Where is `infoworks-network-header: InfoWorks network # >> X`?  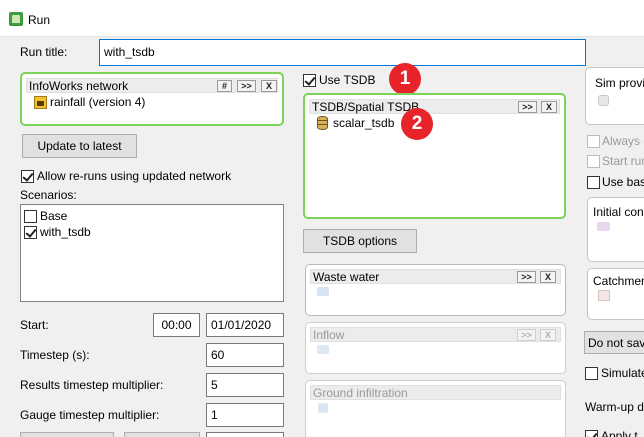 infoworks-network-header: InfoWorks network # >> X is located at coordinates (152, 85).